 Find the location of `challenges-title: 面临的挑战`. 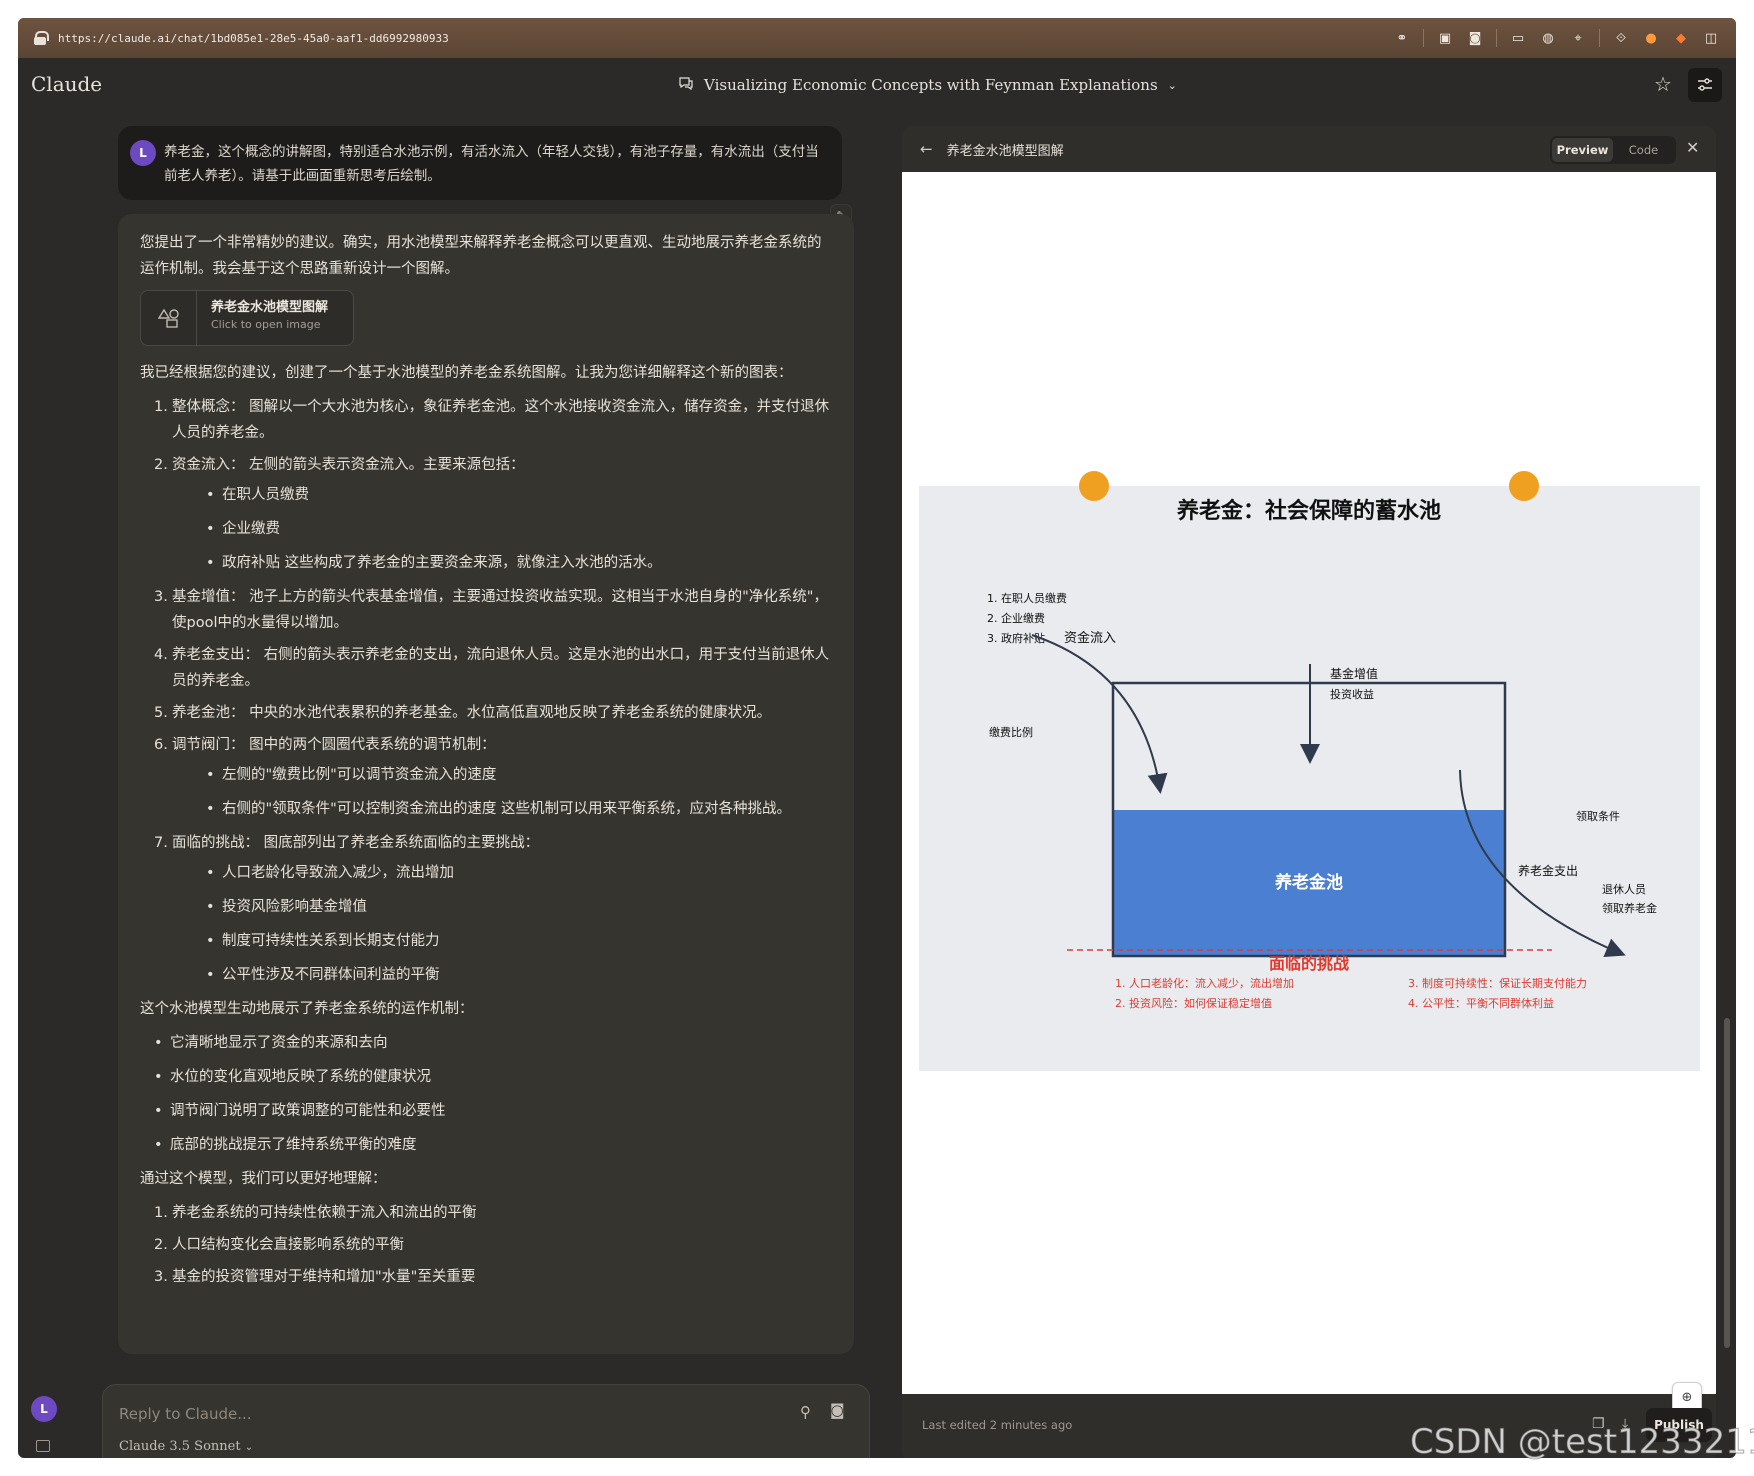

challenges-title: 面临的挑战 is located at coordinates (1309, 963).